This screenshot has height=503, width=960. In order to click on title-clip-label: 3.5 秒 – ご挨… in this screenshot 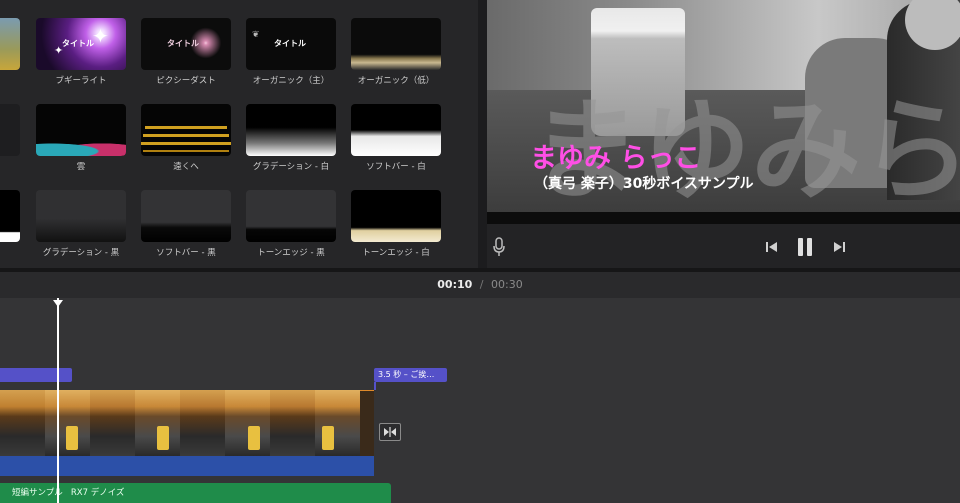, I will do `click(406, 374)`.